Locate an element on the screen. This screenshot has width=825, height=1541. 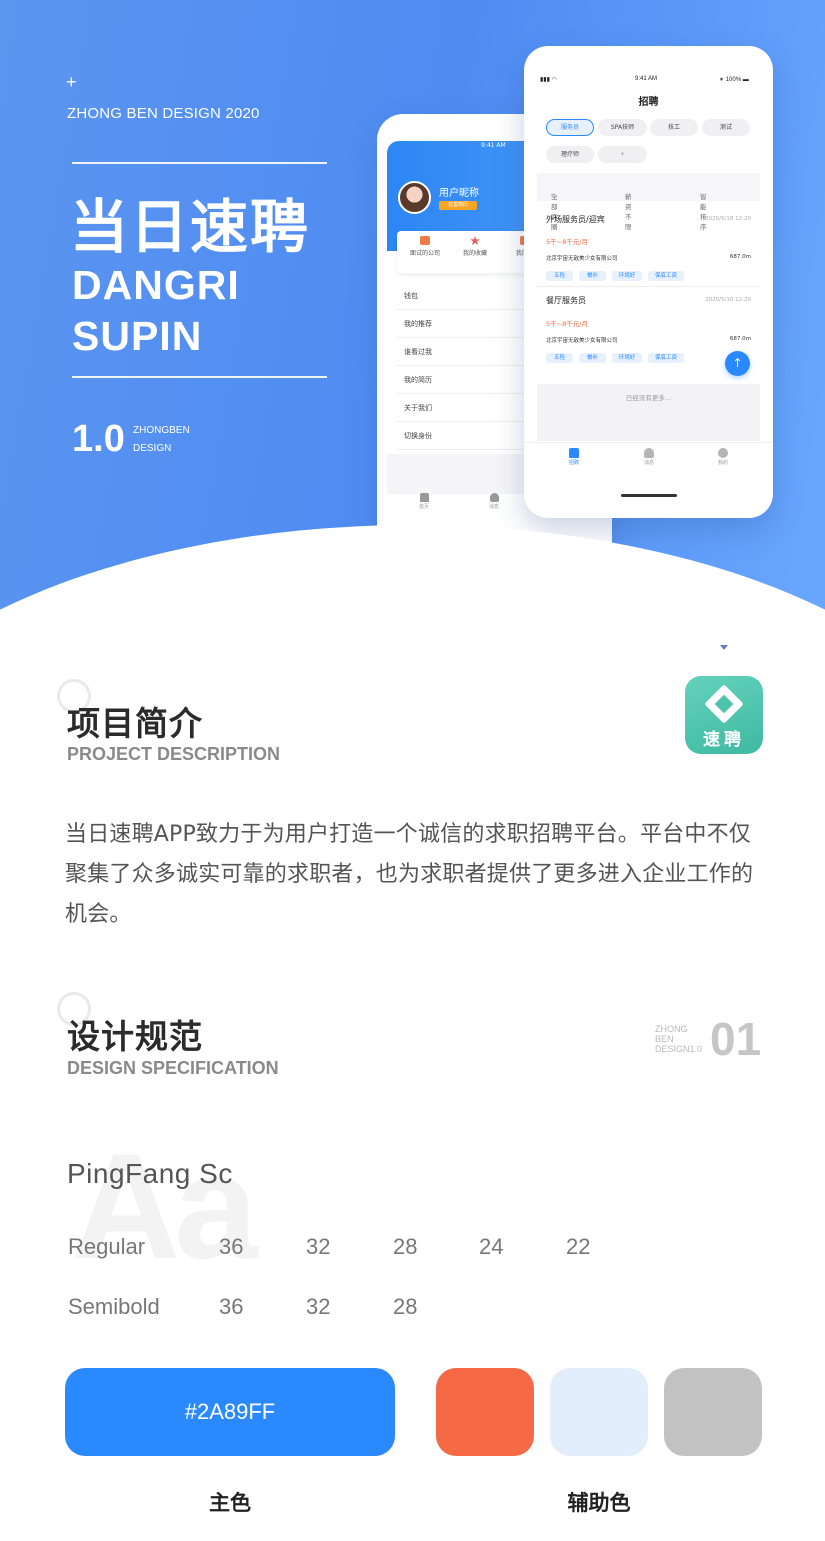
font-size: 24 is located at coordinates (491, 1246).